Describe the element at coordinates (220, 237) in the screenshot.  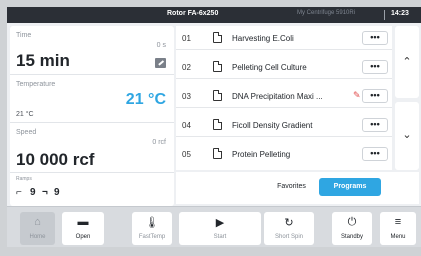
I see `start-label: Start` at that location.